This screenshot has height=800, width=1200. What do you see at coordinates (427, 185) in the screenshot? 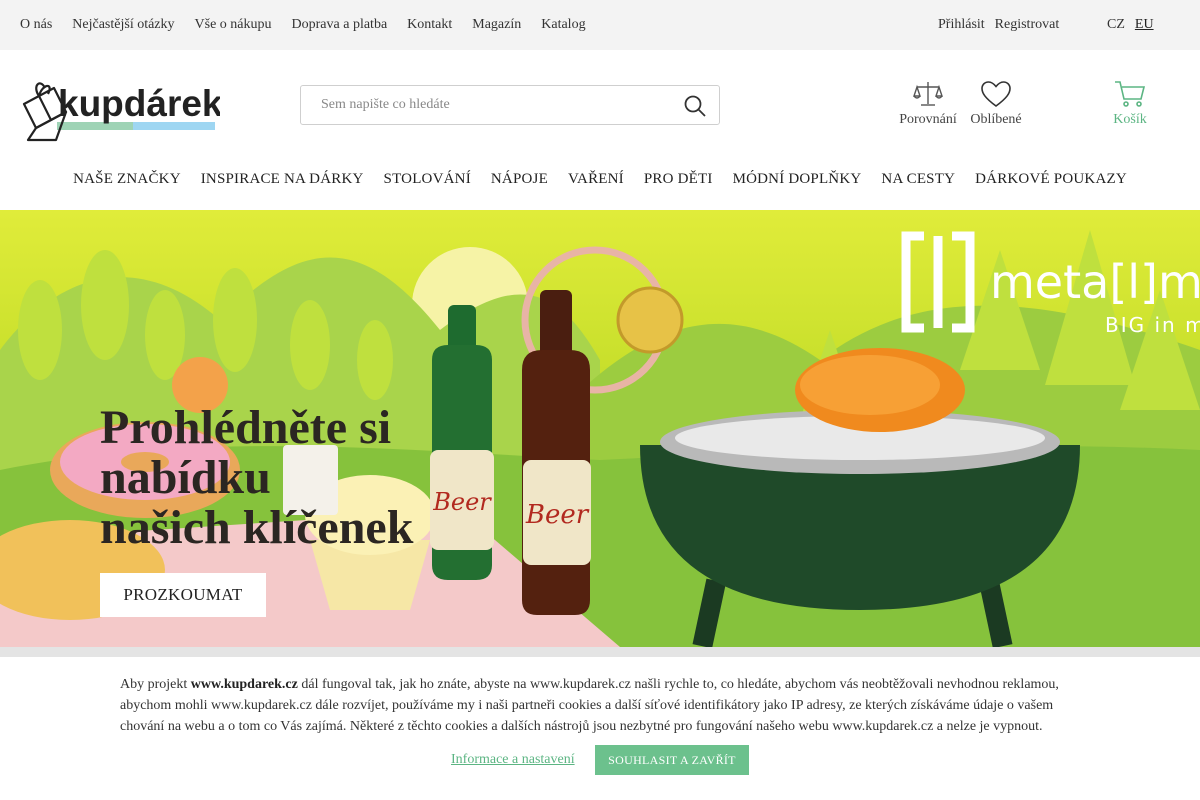
I see `nav-stolovani: STOLOVÁNÍ` at bounding box center [427, 185].